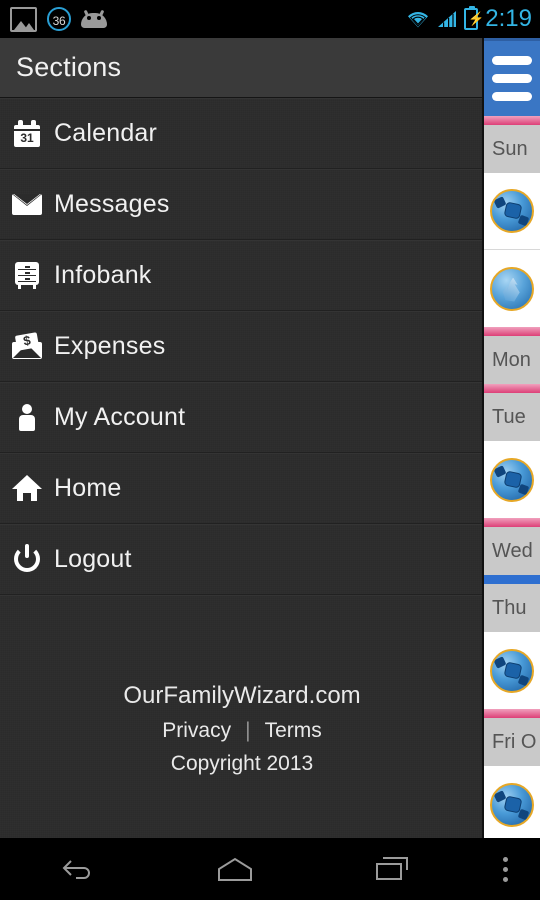  What do you see at coordinates (447, 19) in the screenshot?
I see `cell-signal-icon` at bounding box center [447, 19].